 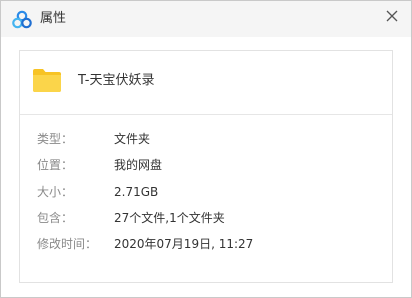 I want to click on modified-time-value: 2020年07月19日, 11:27, so click(x=184, y=244).